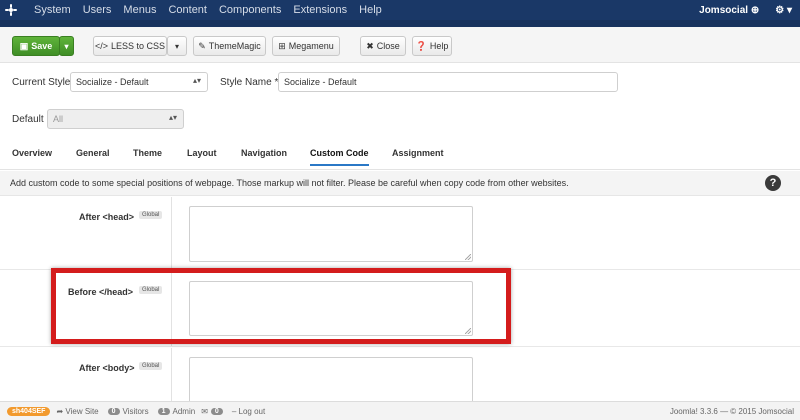 The width and height of the screenshot is (800, 420). I want to click on highlight-box, so click(281, 306).